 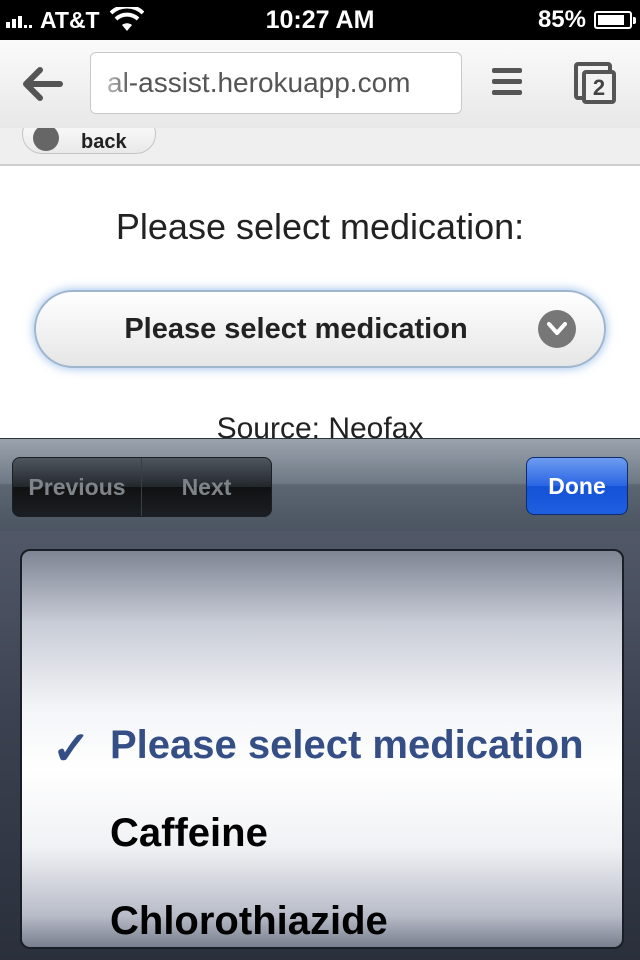 What do you see at coordinates (206, 487) in the screenshot?
I see `next-button: Next` at bounding box center [206, 487].